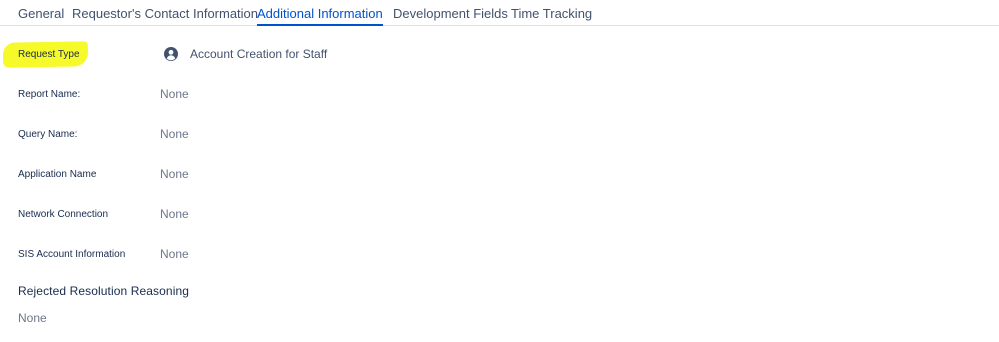  I want to click on query-name-label: Query Name:, so click(48, 134).